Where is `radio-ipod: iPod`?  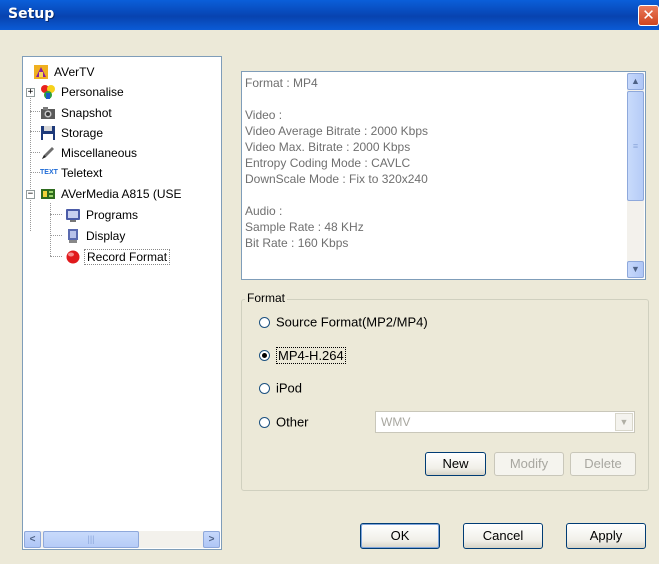 radio-ipod: iPod is located at coordinates (280, 388).